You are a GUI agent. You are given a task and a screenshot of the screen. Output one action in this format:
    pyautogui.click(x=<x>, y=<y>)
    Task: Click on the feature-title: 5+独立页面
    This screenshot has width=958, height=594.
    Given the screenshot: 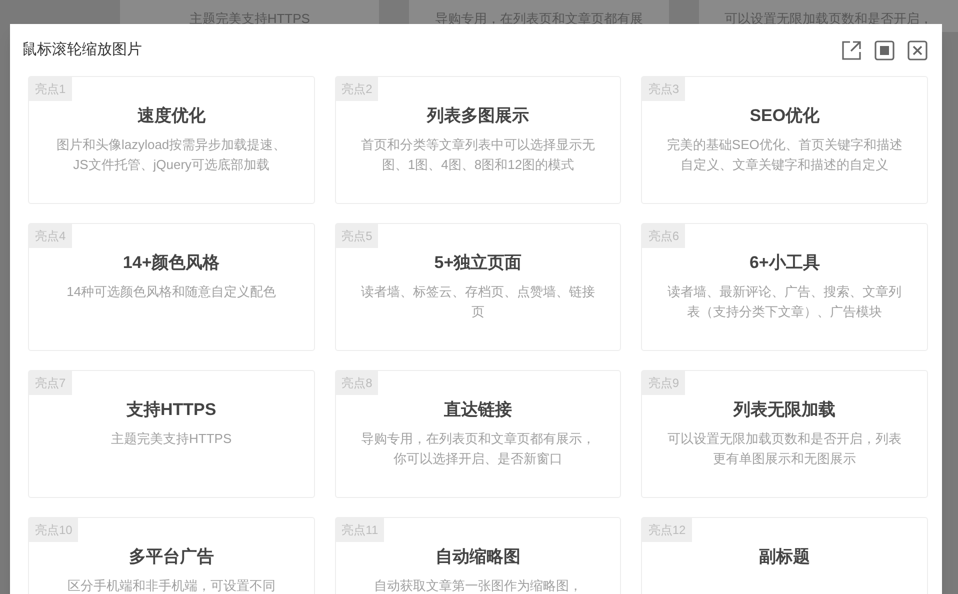 What is the action you would take?
    pyautogui.click(x=478, y=263)
    